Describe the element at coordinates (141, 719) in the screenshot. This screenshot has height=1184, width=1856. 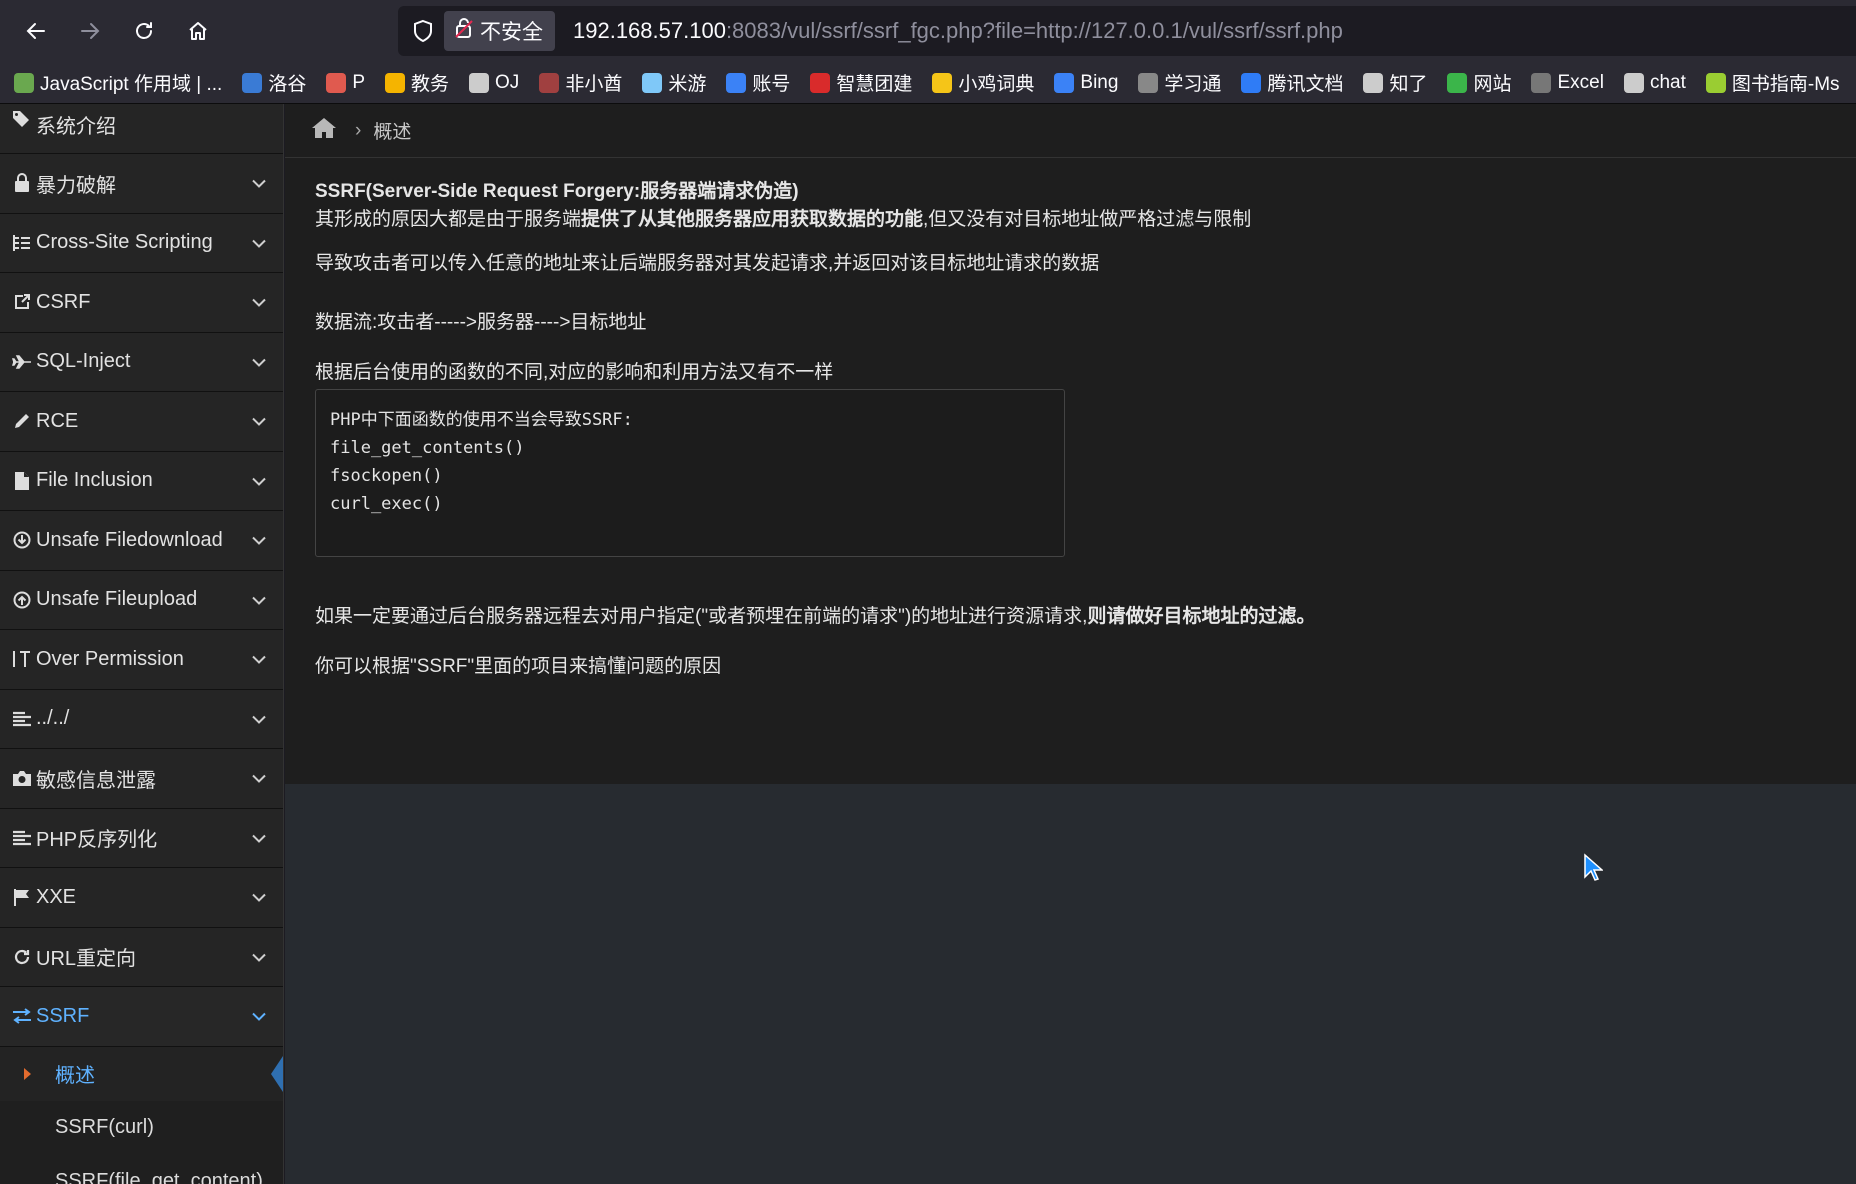
I see `sidebar-item: ../../` at that location.